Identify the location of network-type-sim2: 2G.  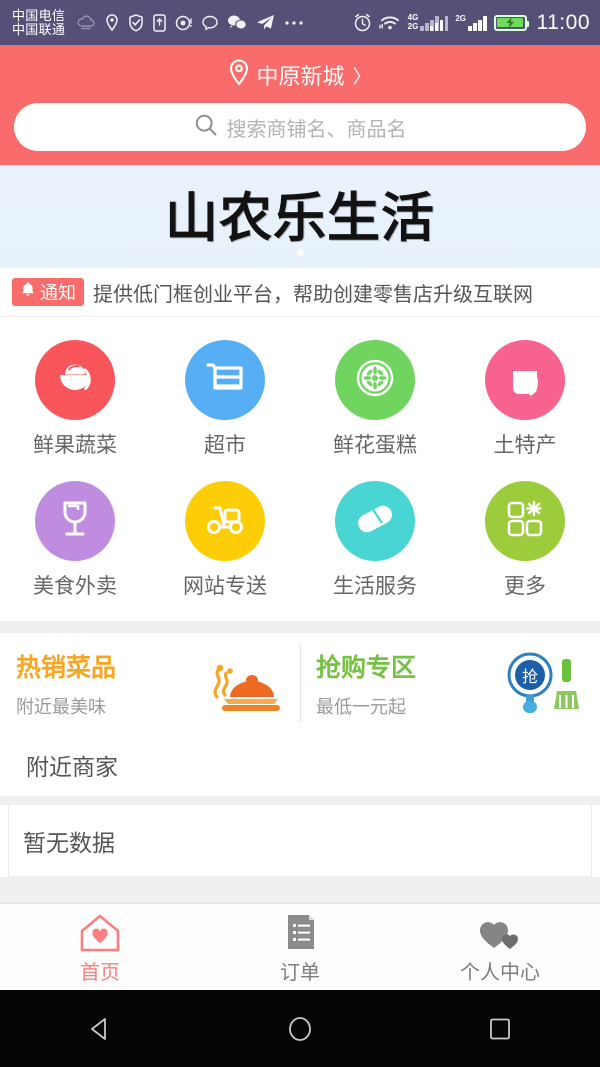
(460, 18).